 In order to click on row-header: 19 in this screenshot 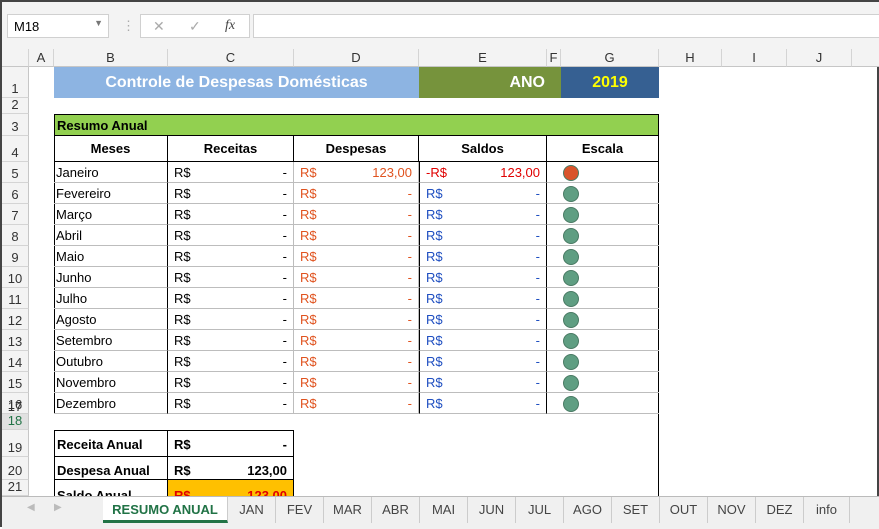, I will do `click(15, 443)`.